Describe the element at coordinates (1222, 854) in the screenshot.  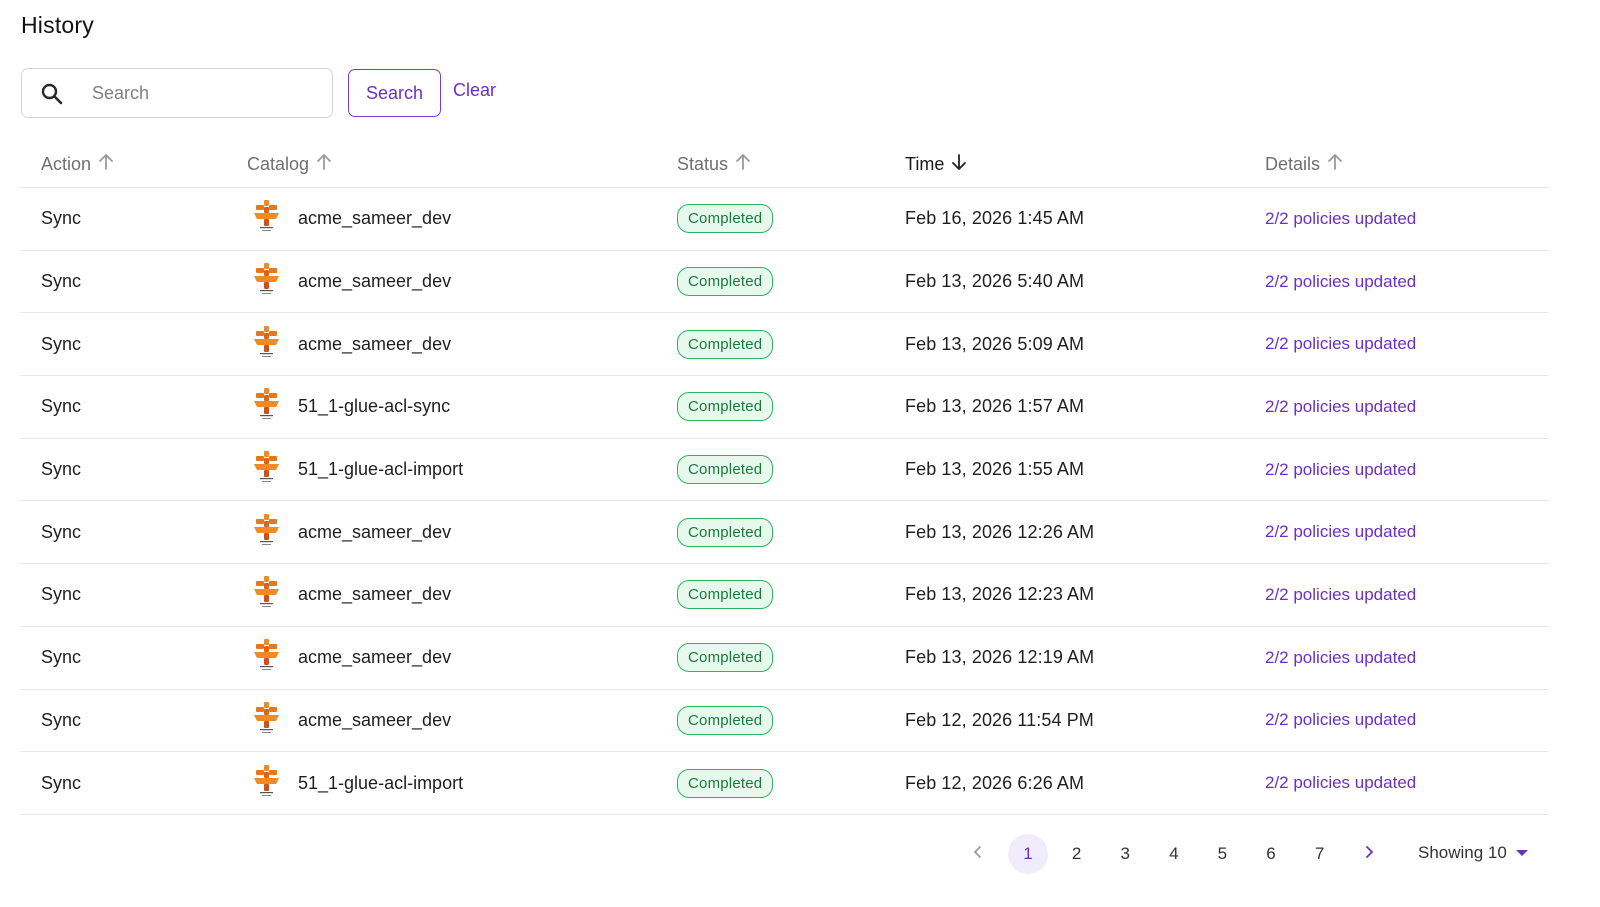
I see `page-button-5: 5` at that location.